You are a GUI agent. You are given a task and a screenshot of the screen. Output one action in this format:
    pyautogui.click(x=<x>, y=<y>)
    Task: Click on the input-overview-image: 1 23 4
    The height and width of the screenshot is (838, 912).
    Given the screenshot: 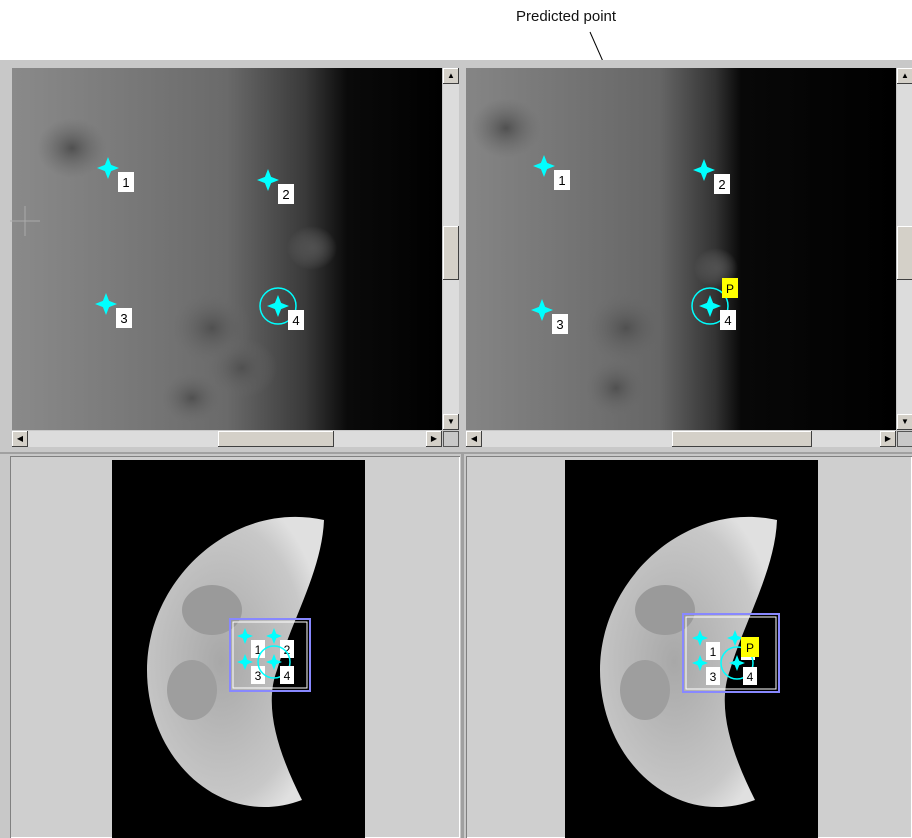 What is the action you would take?
    pyautogui.click(x=238, y=649)
    